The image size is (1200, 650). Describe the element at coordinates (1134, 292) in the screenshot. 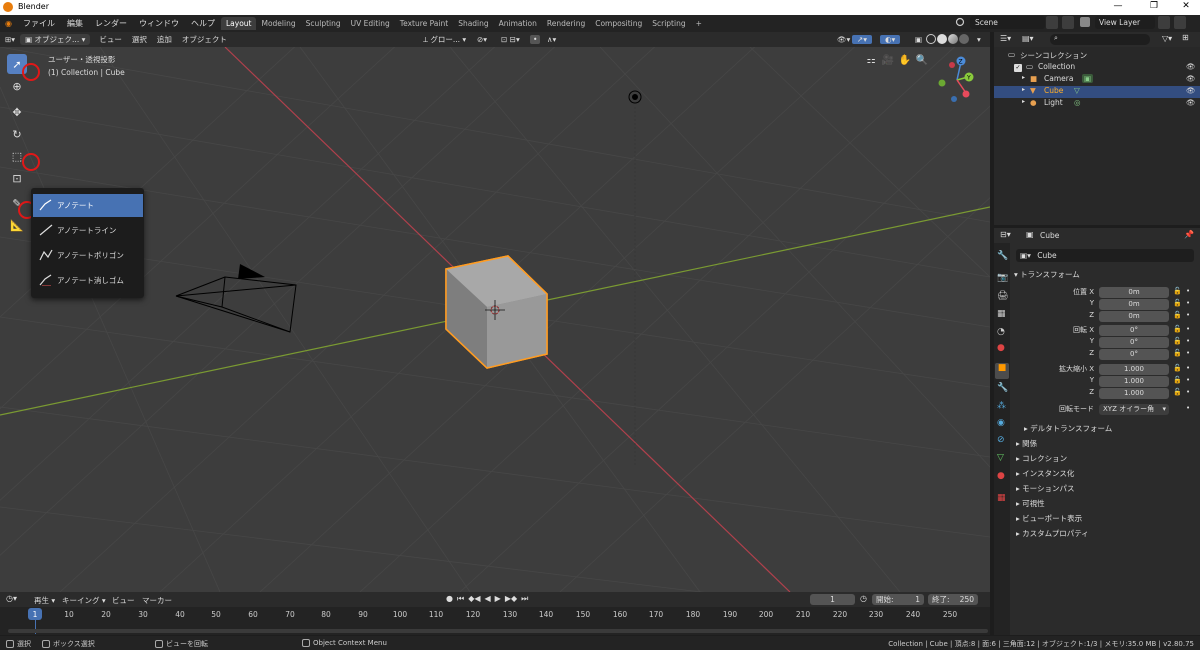

I see `location-x-field: 0m` at that location.